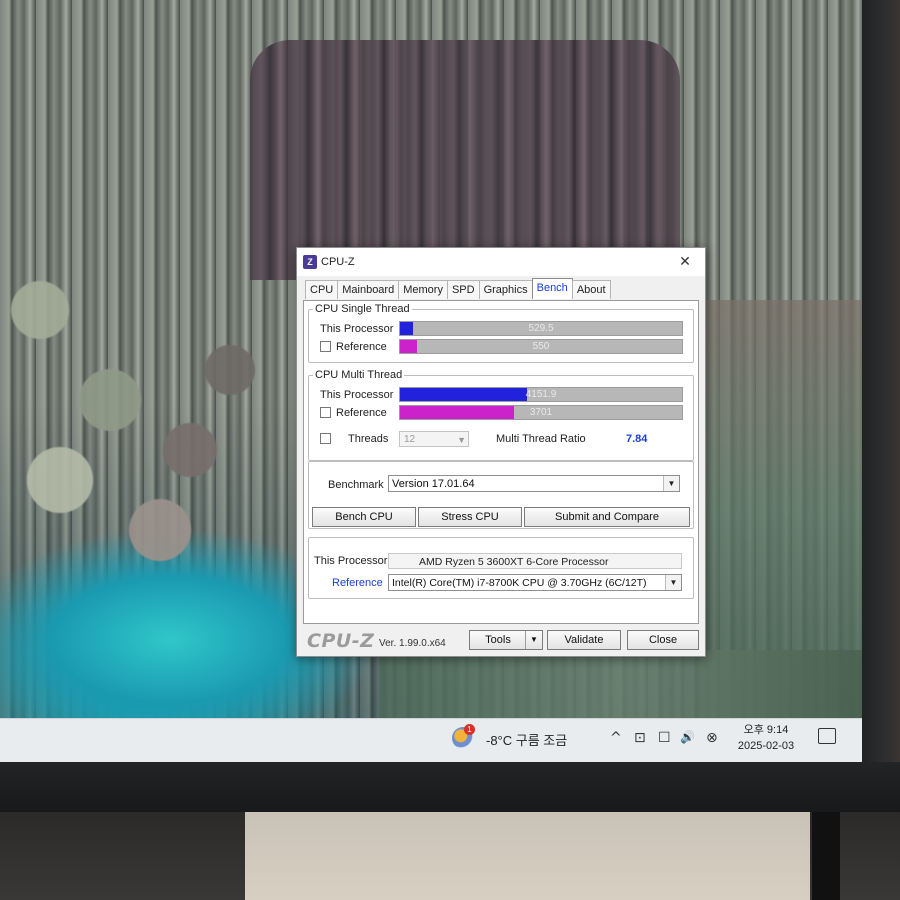 This screenshot has height=900, width=900. What do you see at coordinates (766, 738) in the screenshot?
I see `taskbar-clock: 오후 9:14 2025-02-03` at bounding box center [766, 738].